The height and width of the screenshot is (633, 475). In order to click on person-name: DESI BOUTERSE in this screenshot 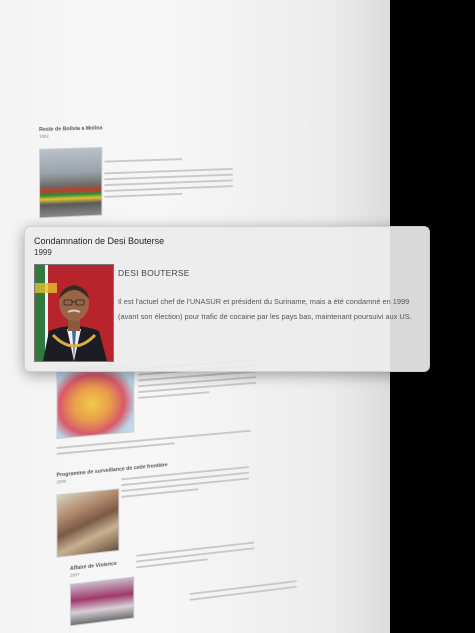, I will do `click(154, 273)`.